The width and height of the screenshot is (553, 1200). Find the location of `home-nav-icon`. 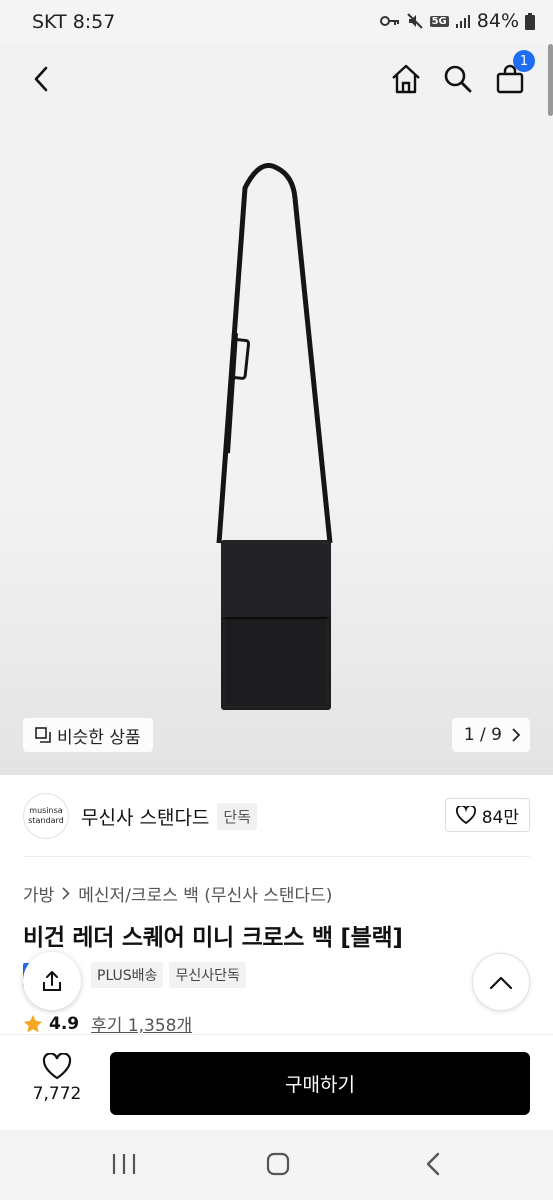

home-nav-icon is located at coordinates (278, 1164).